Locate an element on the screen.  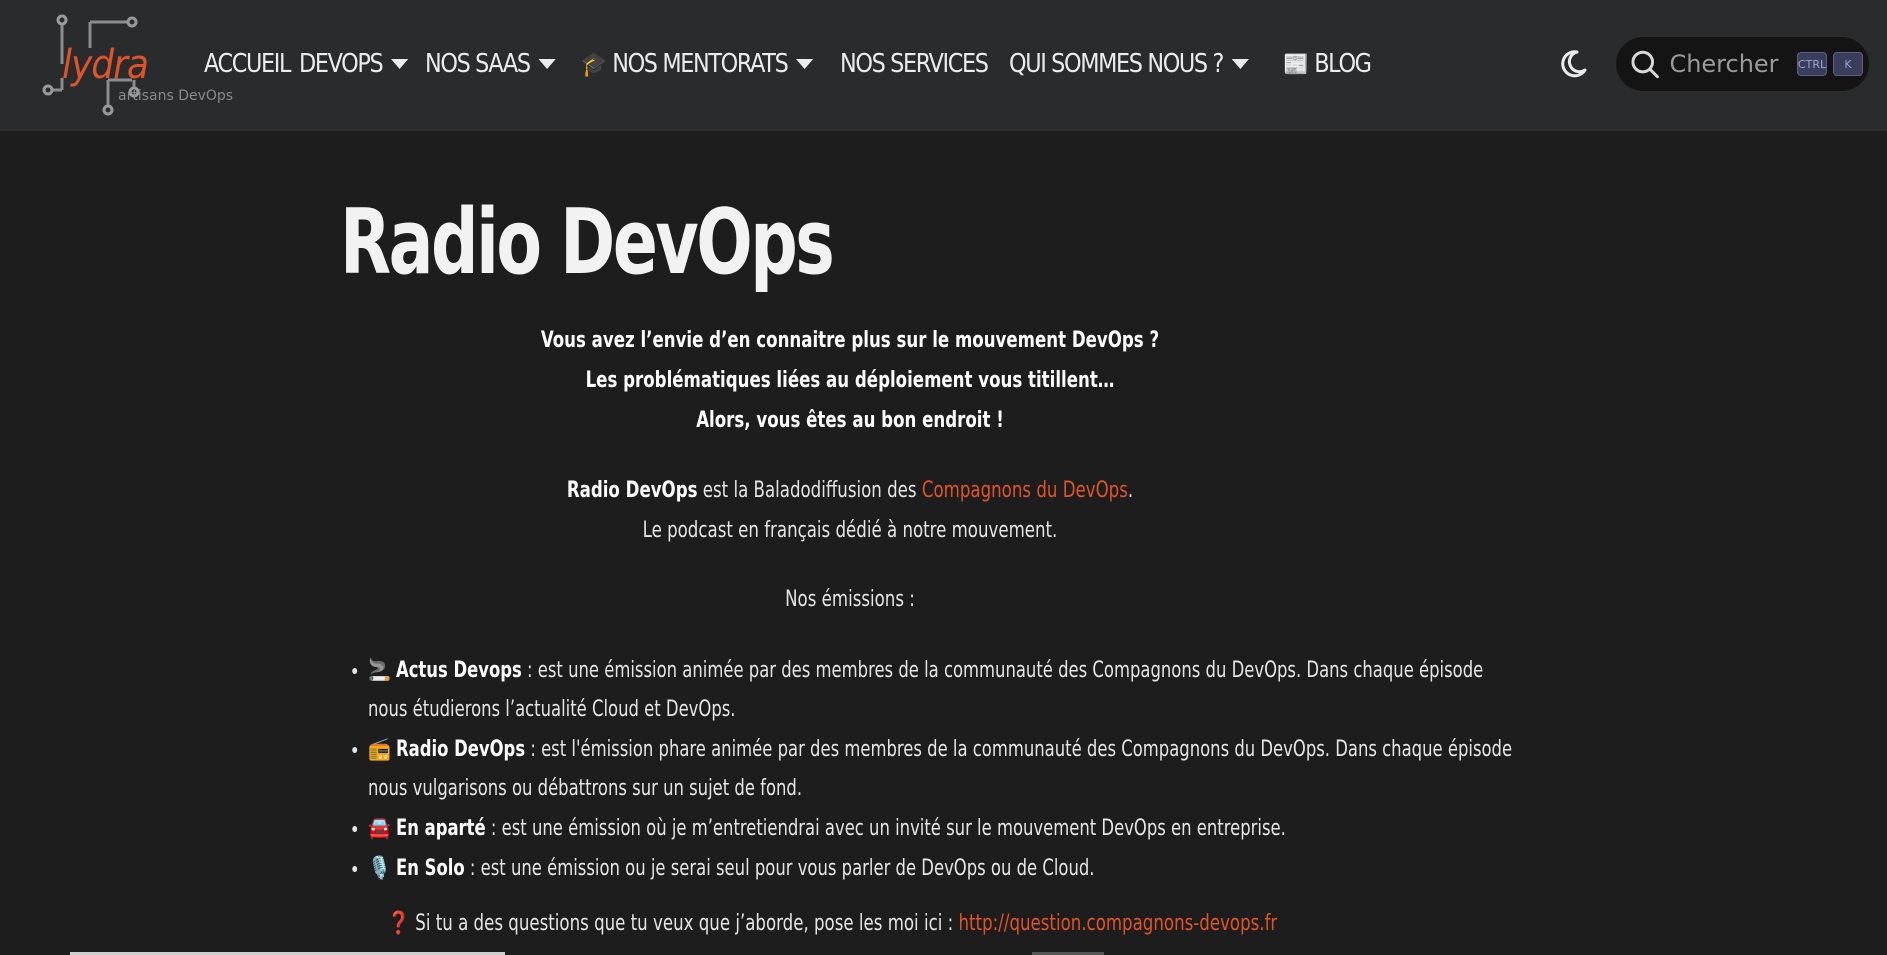
cigarette-icon: 🚬 is located at coordinates (379, 670).